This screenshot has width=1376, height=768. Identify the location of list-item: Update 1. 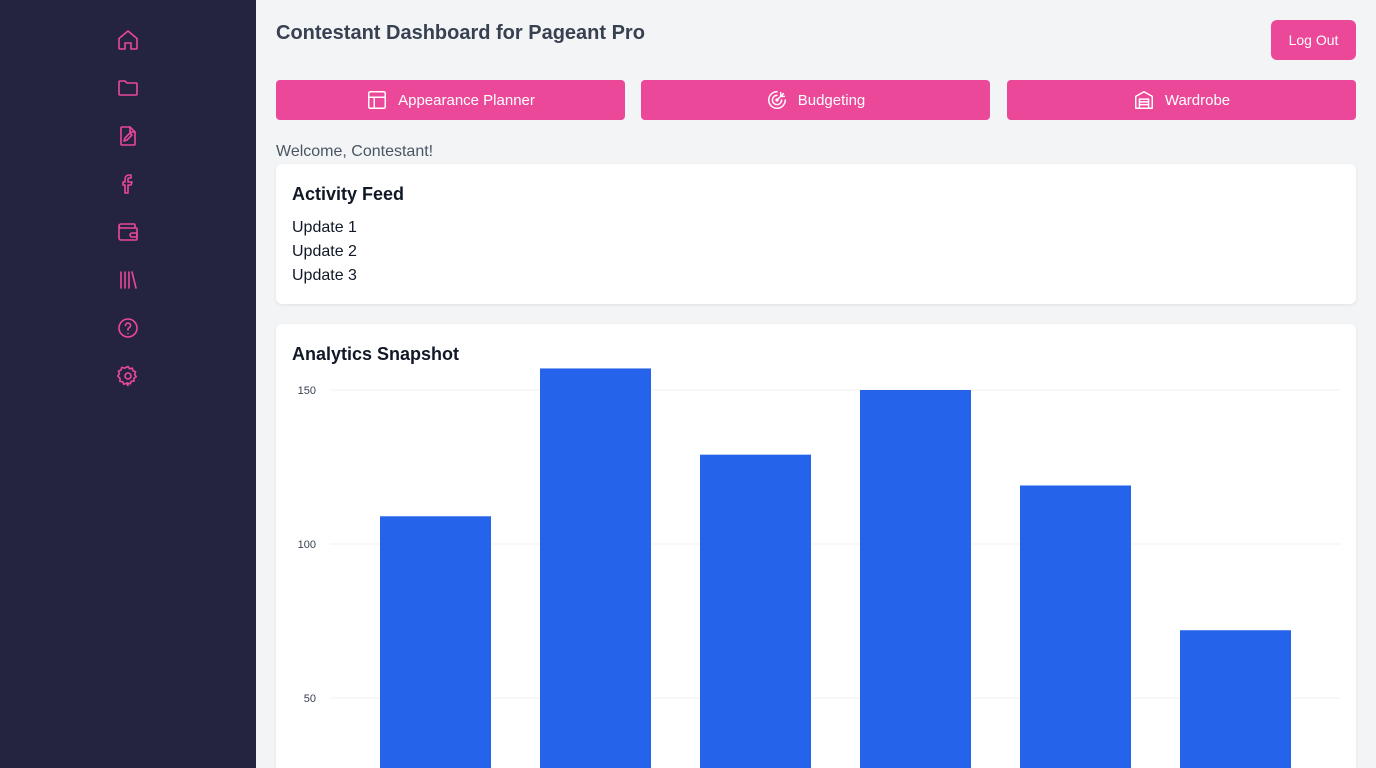
(324, 227).